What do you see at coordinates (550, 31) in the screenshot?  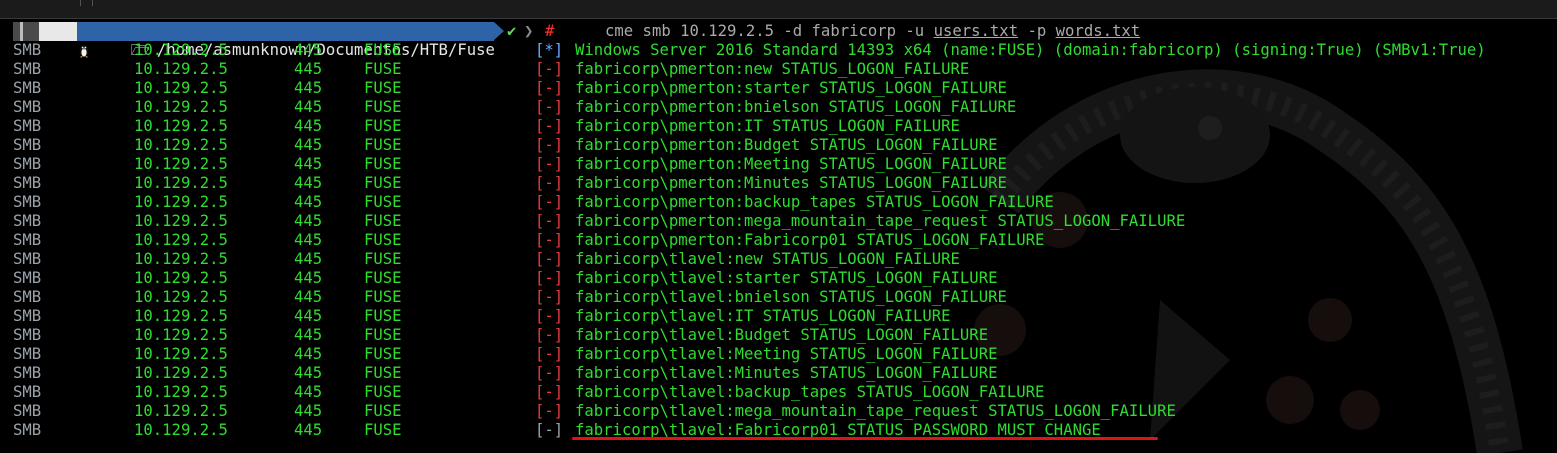 I see `root-hash-indicator: #` at bounding box center [550, 31].